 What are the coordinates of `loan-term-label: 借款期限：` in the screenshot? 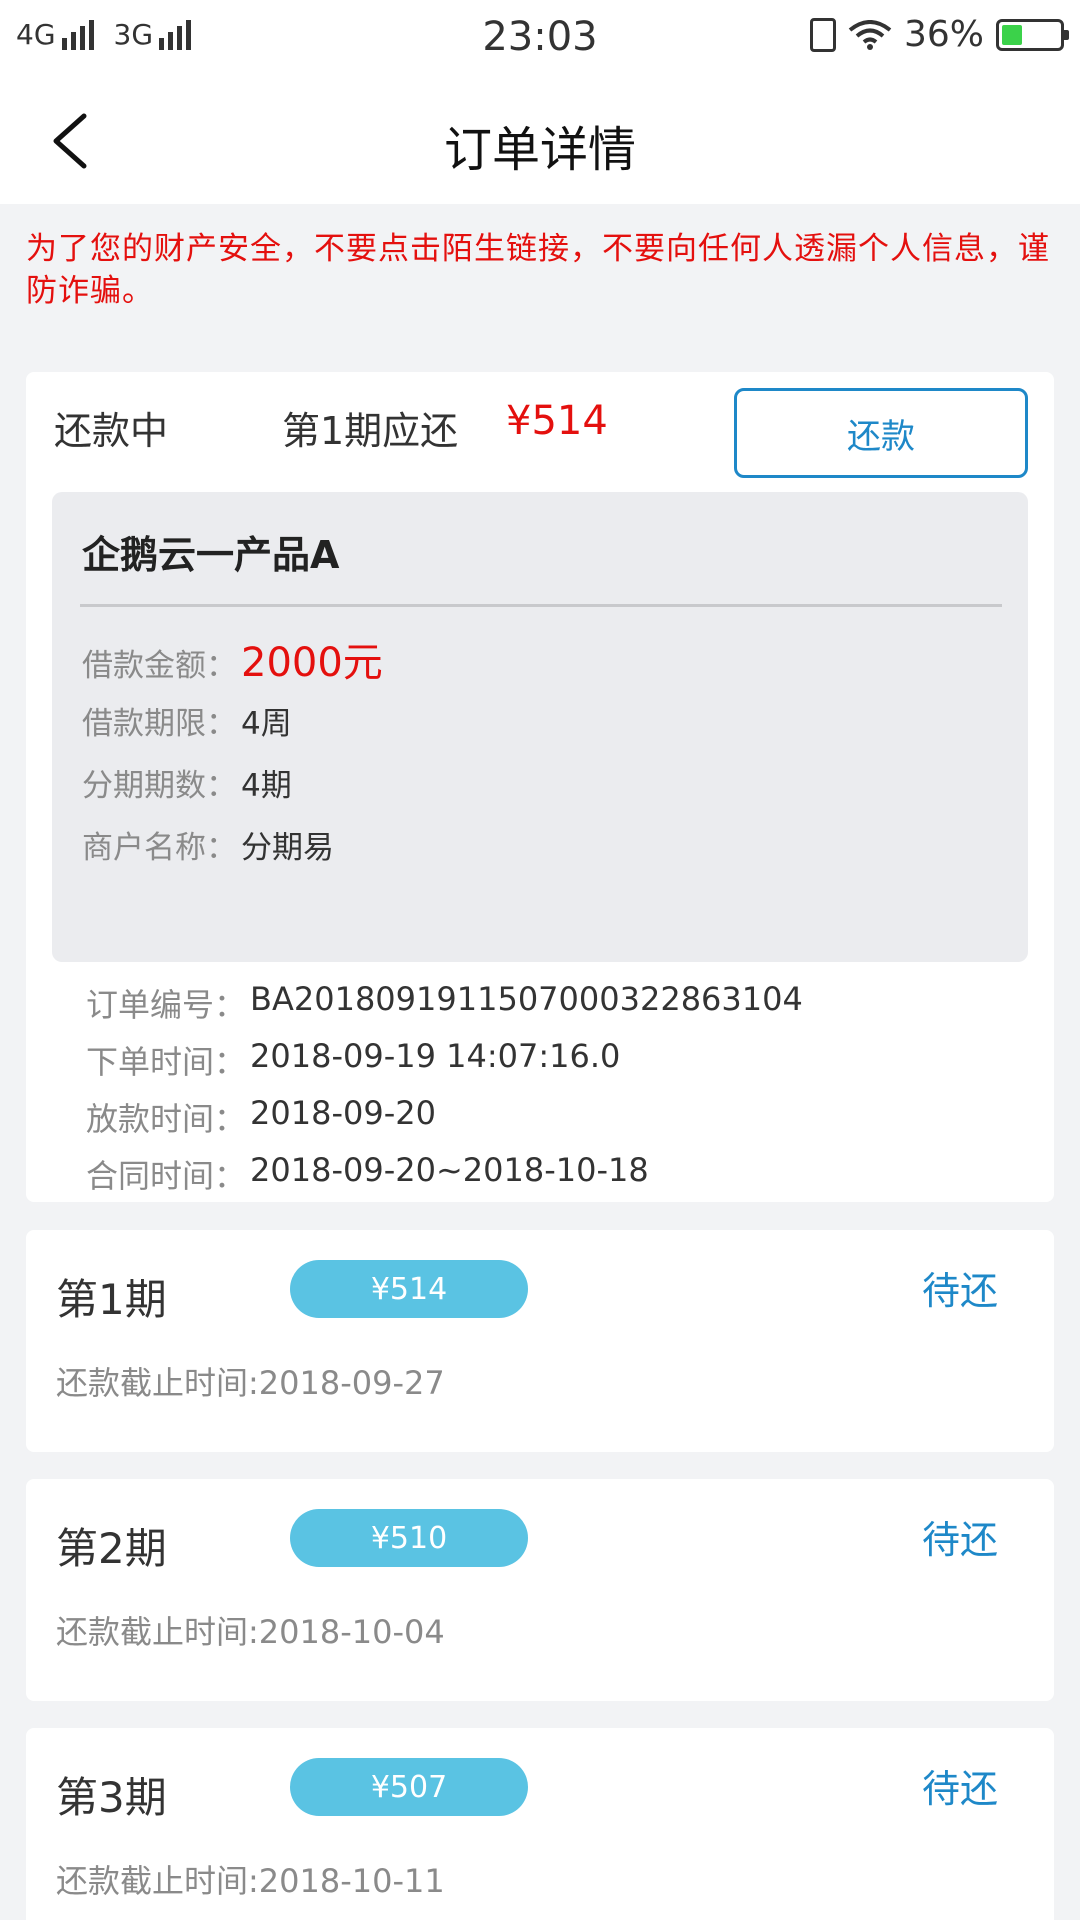 It's located at (159, 724).